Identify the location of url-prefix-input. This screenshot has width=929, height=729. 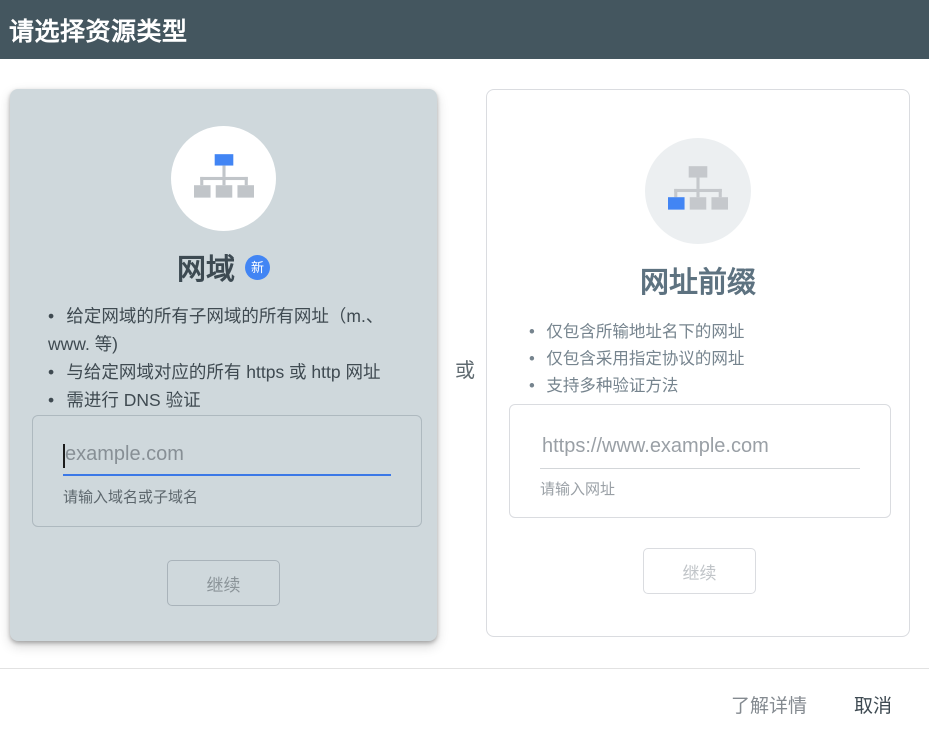
(700, 452).